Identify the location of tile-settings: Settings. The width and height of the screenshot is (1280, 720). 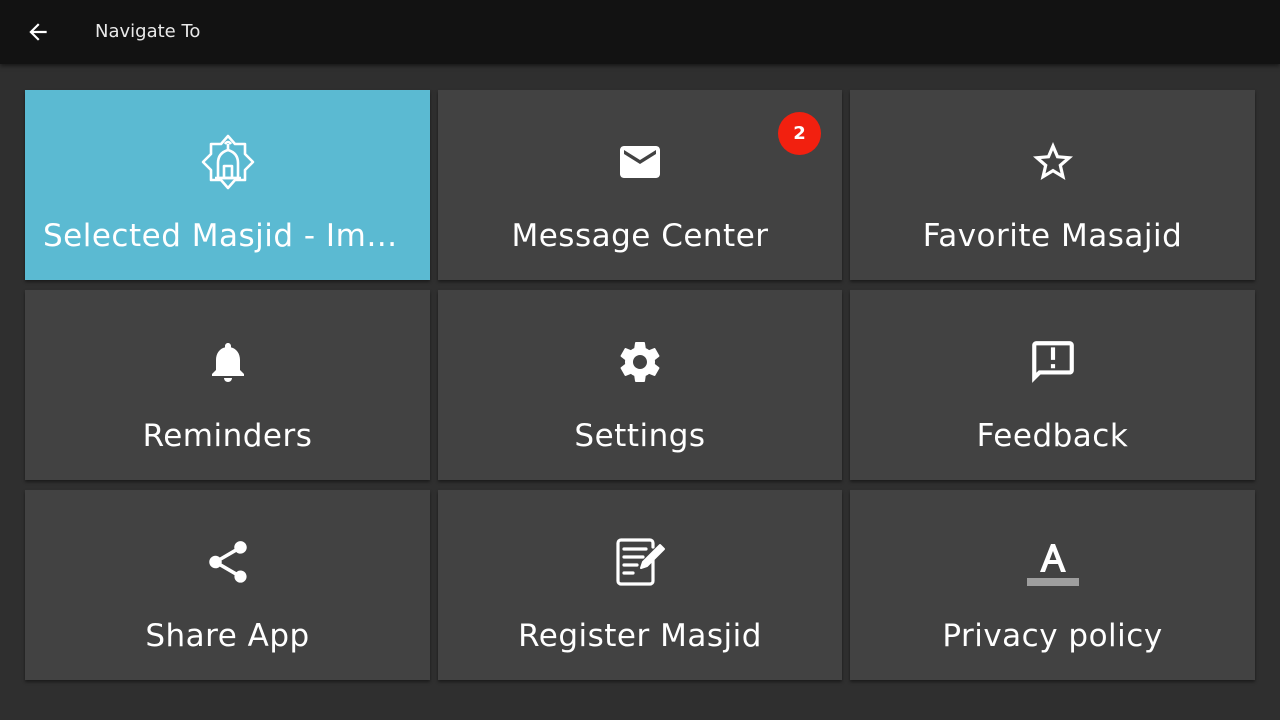
(640, 385).